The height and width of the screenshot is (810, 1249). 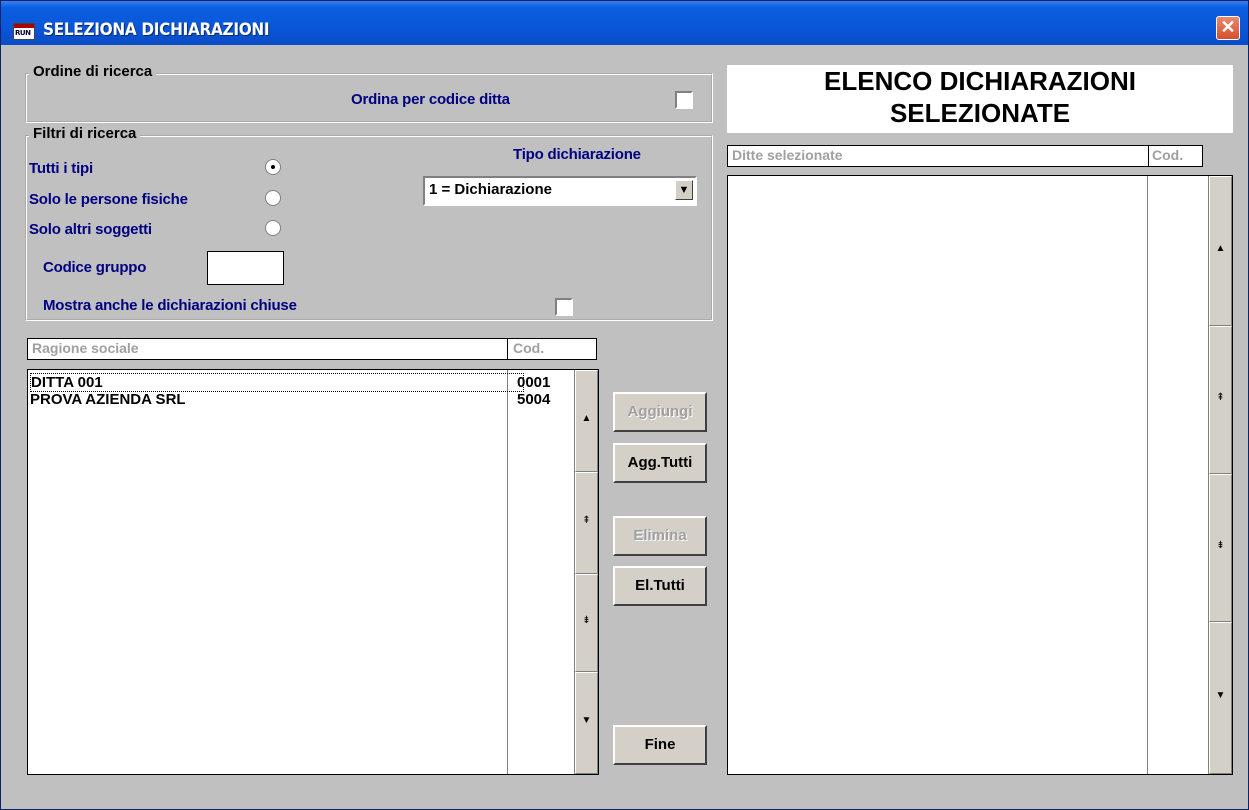 What do you see at coordinates (564, 307) in the screenshot?
I see `mostra-chiuse-checkbox` at bounding box center [564, 307].